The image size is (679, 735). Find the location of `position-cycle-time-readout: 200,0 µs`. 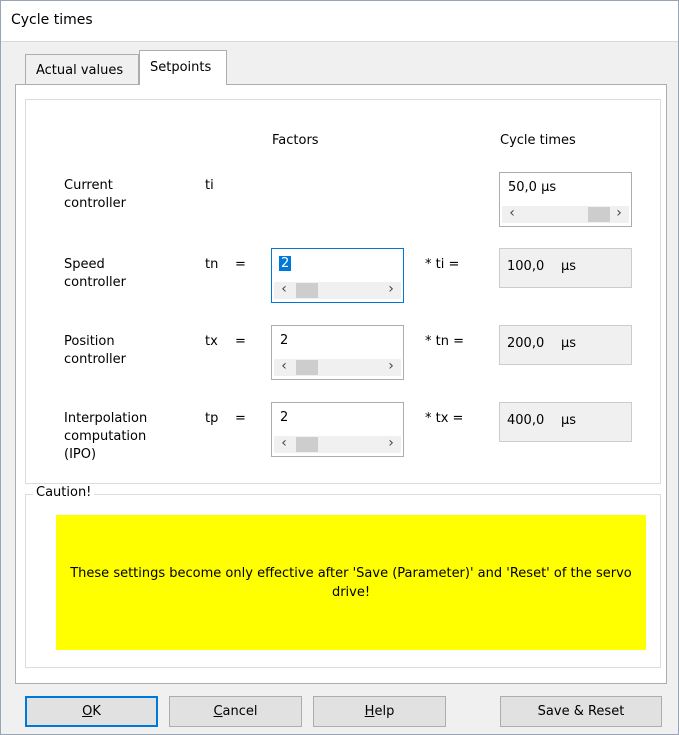

position-cycle-time-readout: 200,0 µs is located at coordinates (565, 345).